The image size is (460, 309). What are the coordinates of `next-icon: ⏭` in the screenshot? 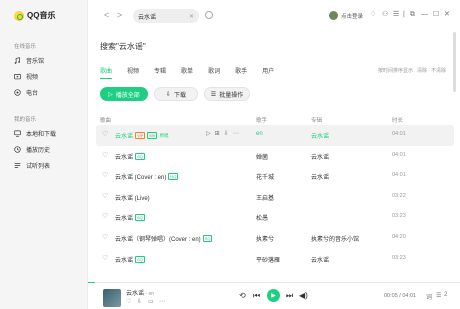 It's located at (289, 295).